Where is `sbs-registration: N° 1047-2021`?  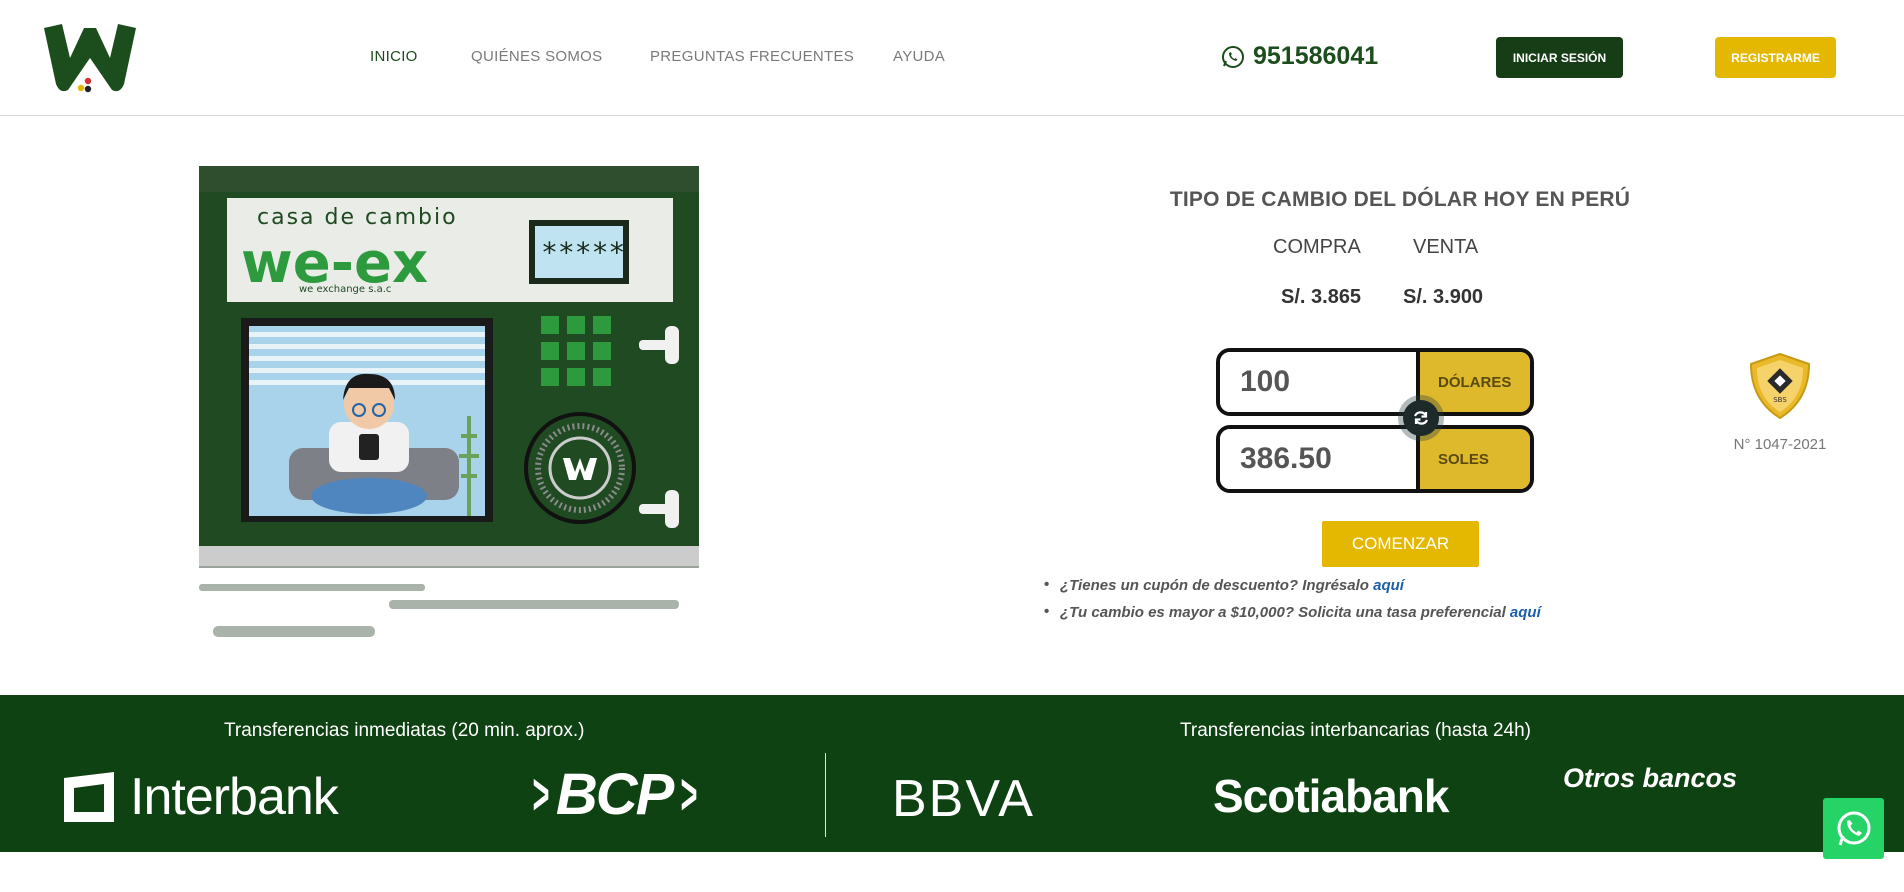
sbs-registration: N° 1047-2021 is located at coordinates (1780, 444).